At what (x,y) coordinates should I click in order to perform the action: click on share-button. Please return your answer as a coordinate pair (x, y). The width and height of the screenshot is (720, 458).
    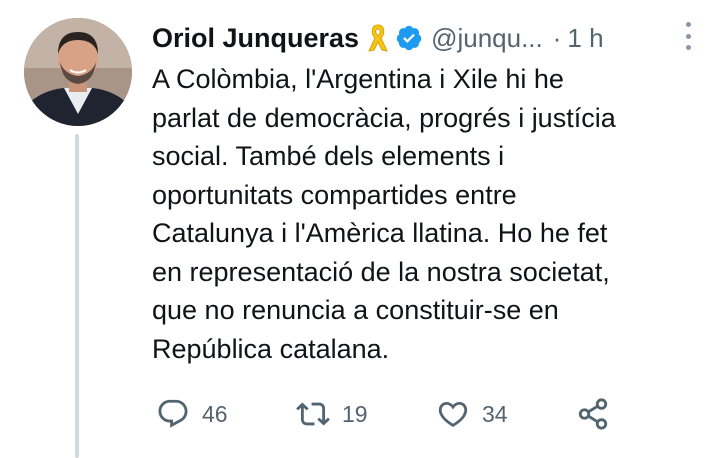
    Looking at the image, I should click on (593, 414).